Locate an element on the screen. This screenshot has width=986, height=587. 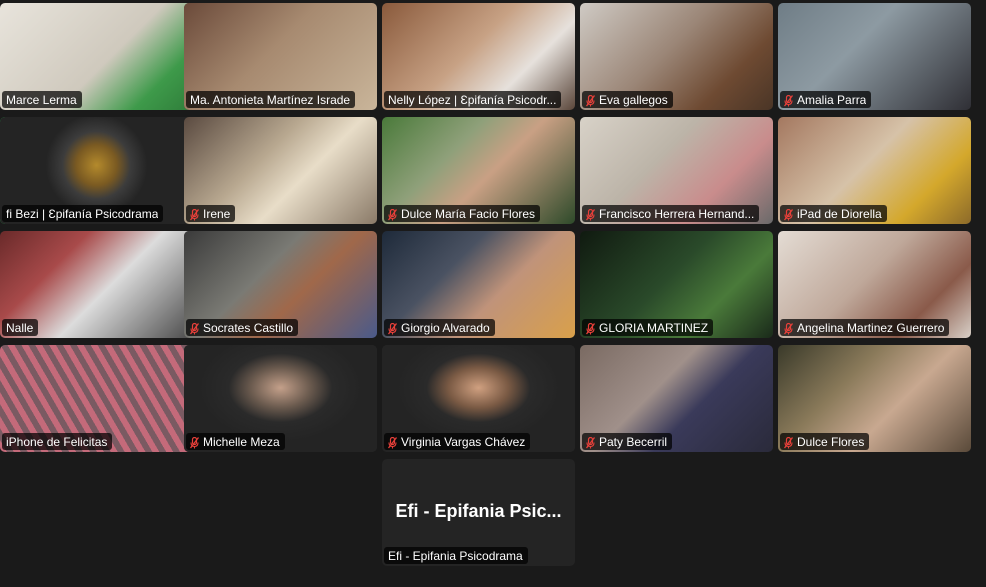
participant-name: Nalle is located at coordinates (20, 327).